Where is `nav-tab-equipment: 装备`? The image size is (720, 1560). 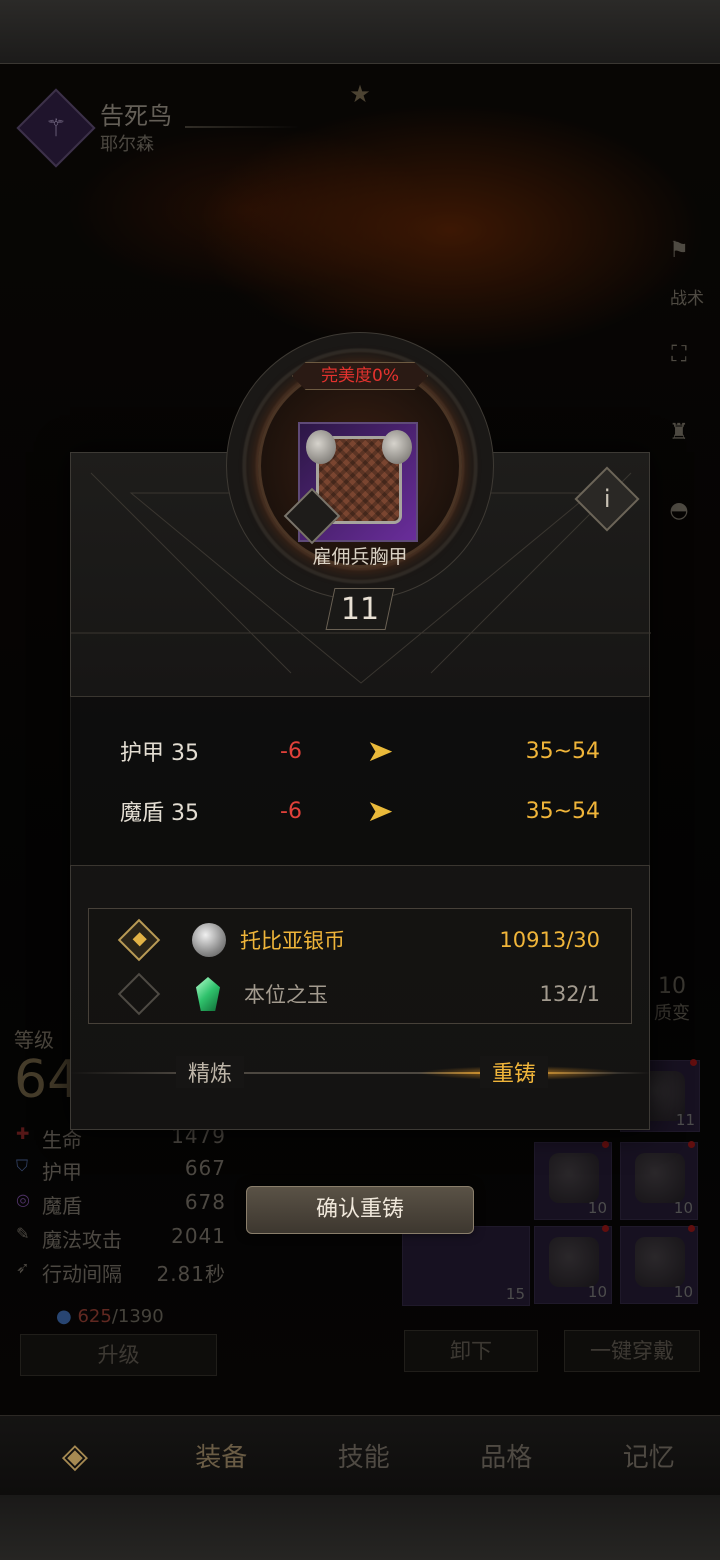 nav-tab-equipment: 装备 is located at coordinates (221, 1455).